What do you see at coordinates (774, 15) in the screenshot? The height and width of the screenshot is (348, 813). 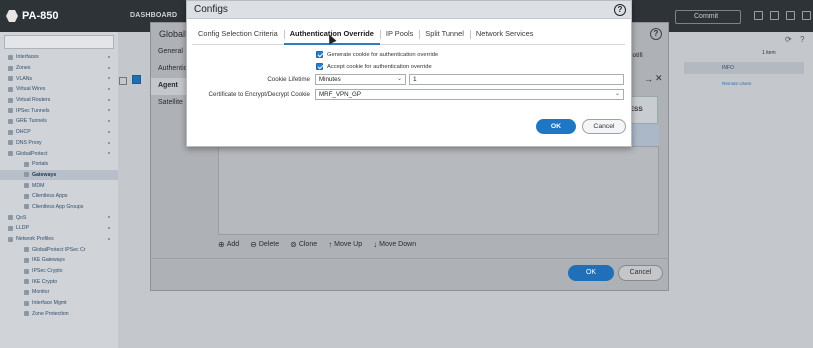 I see `lock-icon` at bounding box center [774, 15].